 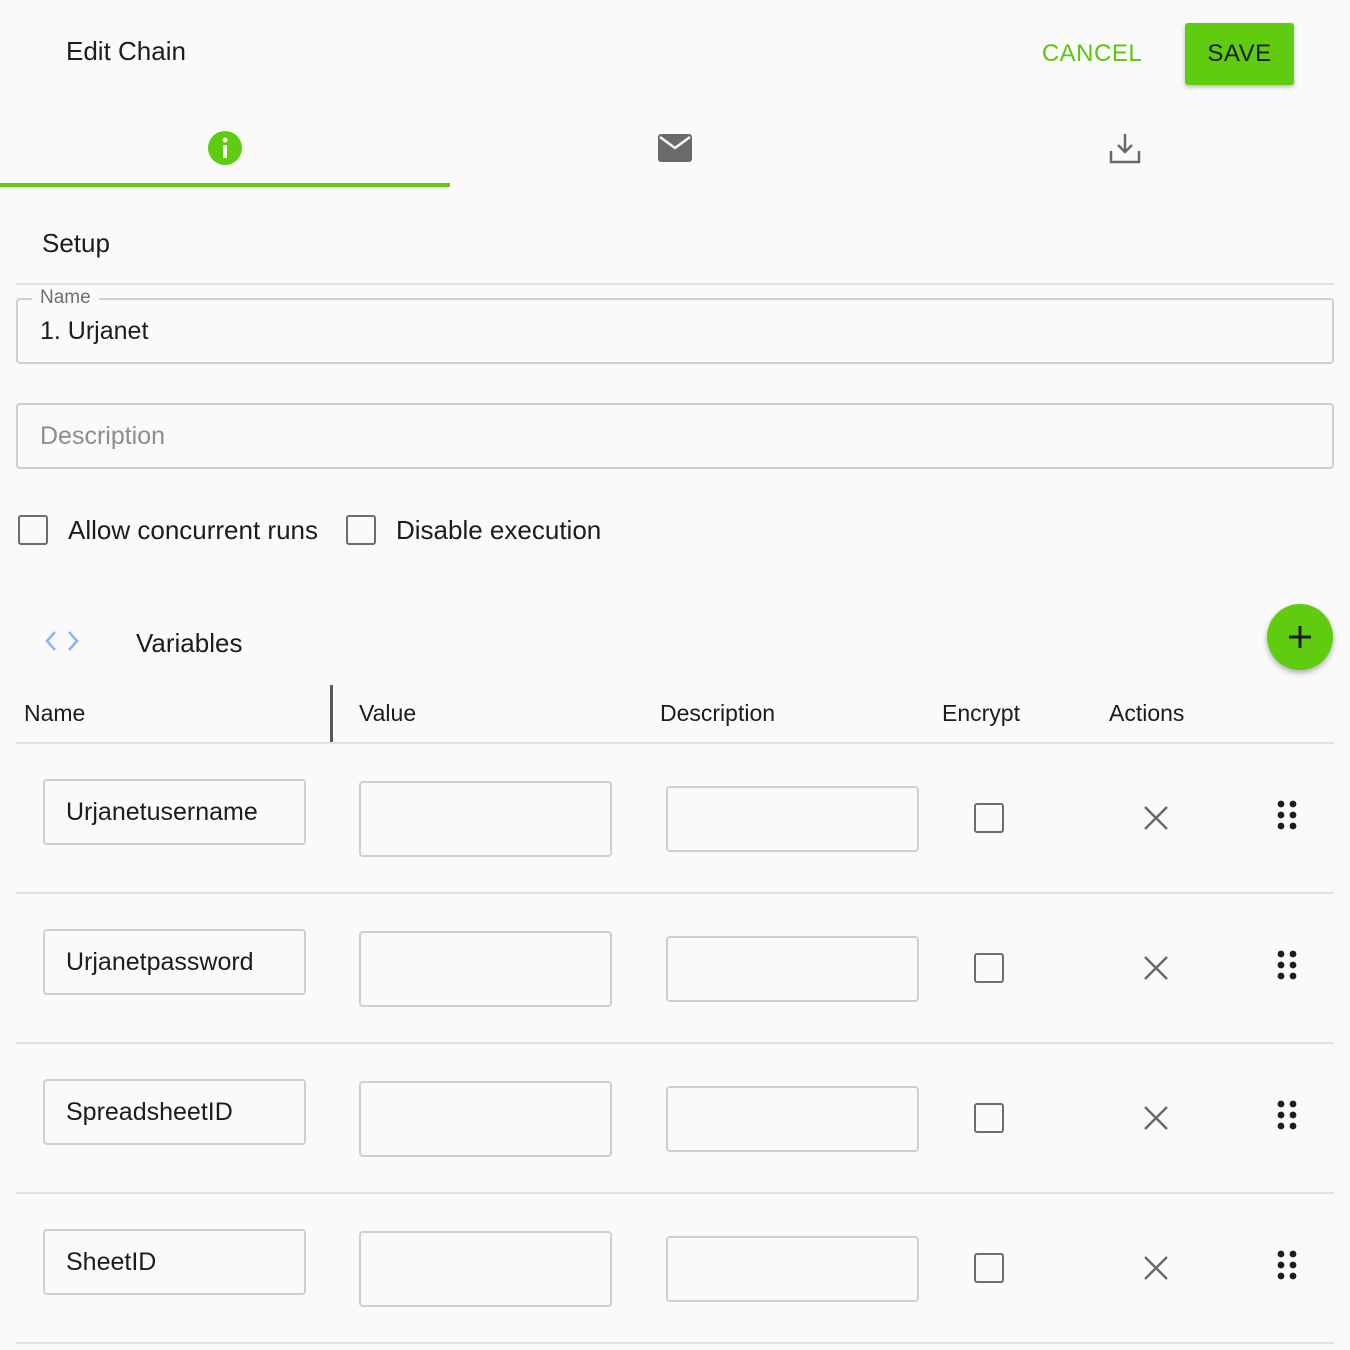 I want to click on download-icon, so click(x=1125, y=149).